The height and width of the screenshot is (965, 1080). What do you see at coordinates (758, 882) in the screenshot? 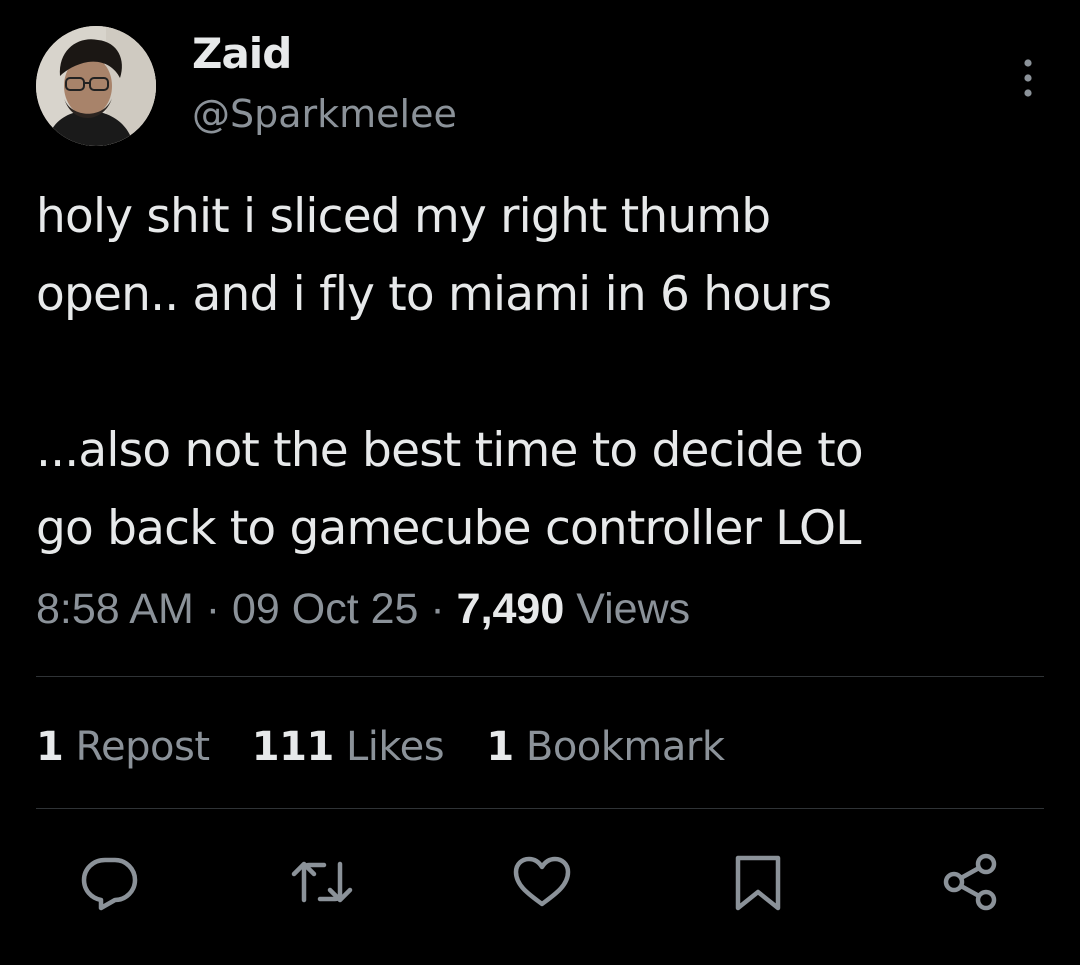
I see `bookmark-icon` at bounding box center [758, 882].